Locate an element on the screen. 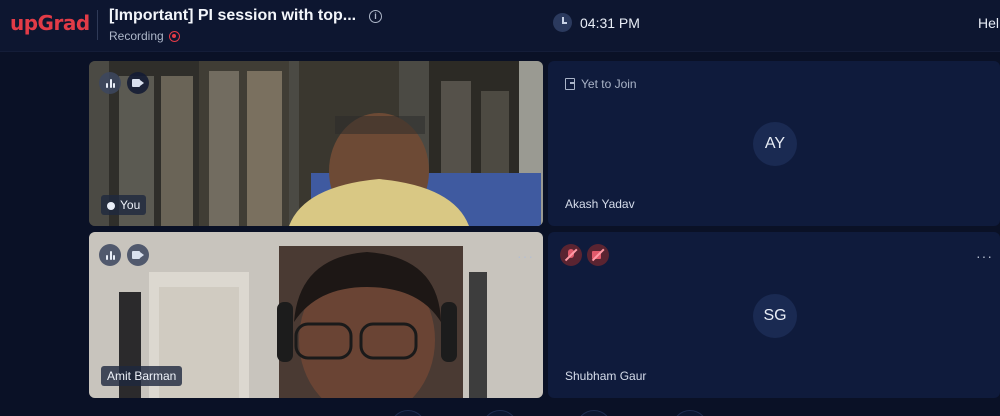 The width and height of the screenshot is (1000, 416). record-dot-icon is located at coordinates (174, 36).